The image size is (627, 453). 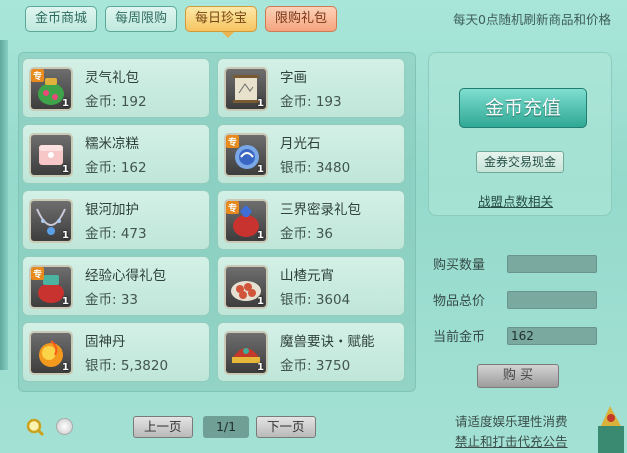 I want to click on item-name: 字画, so click(x=293, y=78).